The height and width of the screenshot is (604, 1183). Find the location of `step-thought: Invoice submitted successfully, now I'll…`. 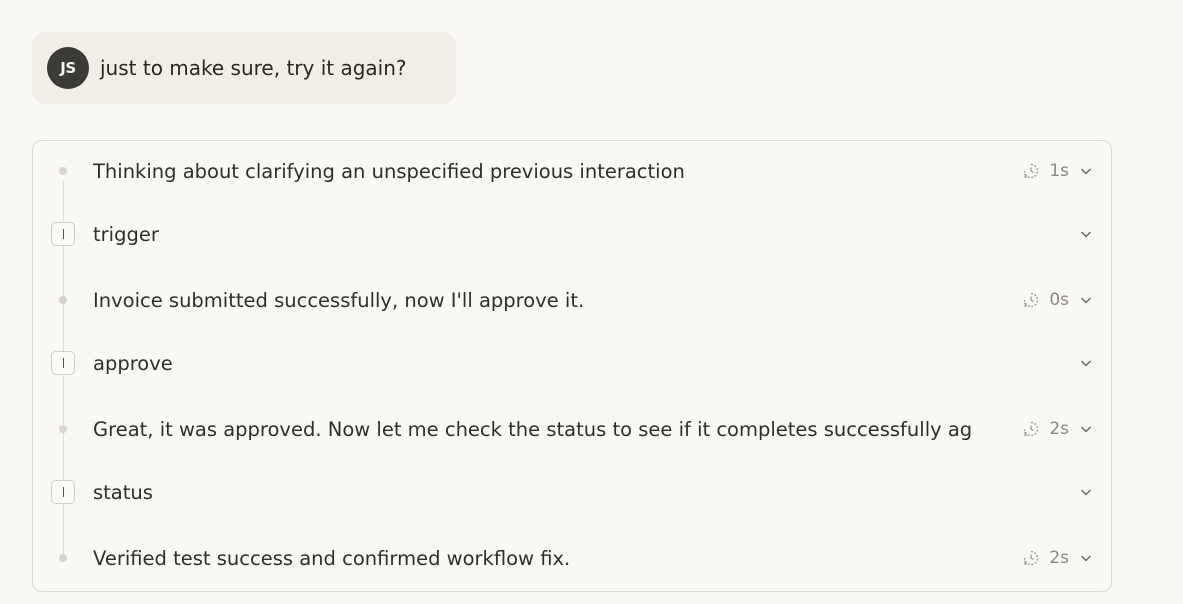

step-thought: Invoice submitted successfully, now I'll… is located at coordinates (572, 300).